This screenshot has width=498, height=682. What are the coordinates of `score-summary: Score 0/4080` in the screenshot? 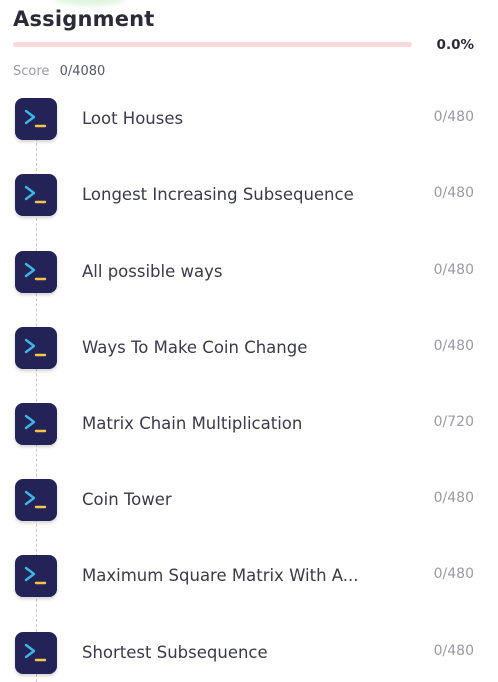 It's located at (59, 71).